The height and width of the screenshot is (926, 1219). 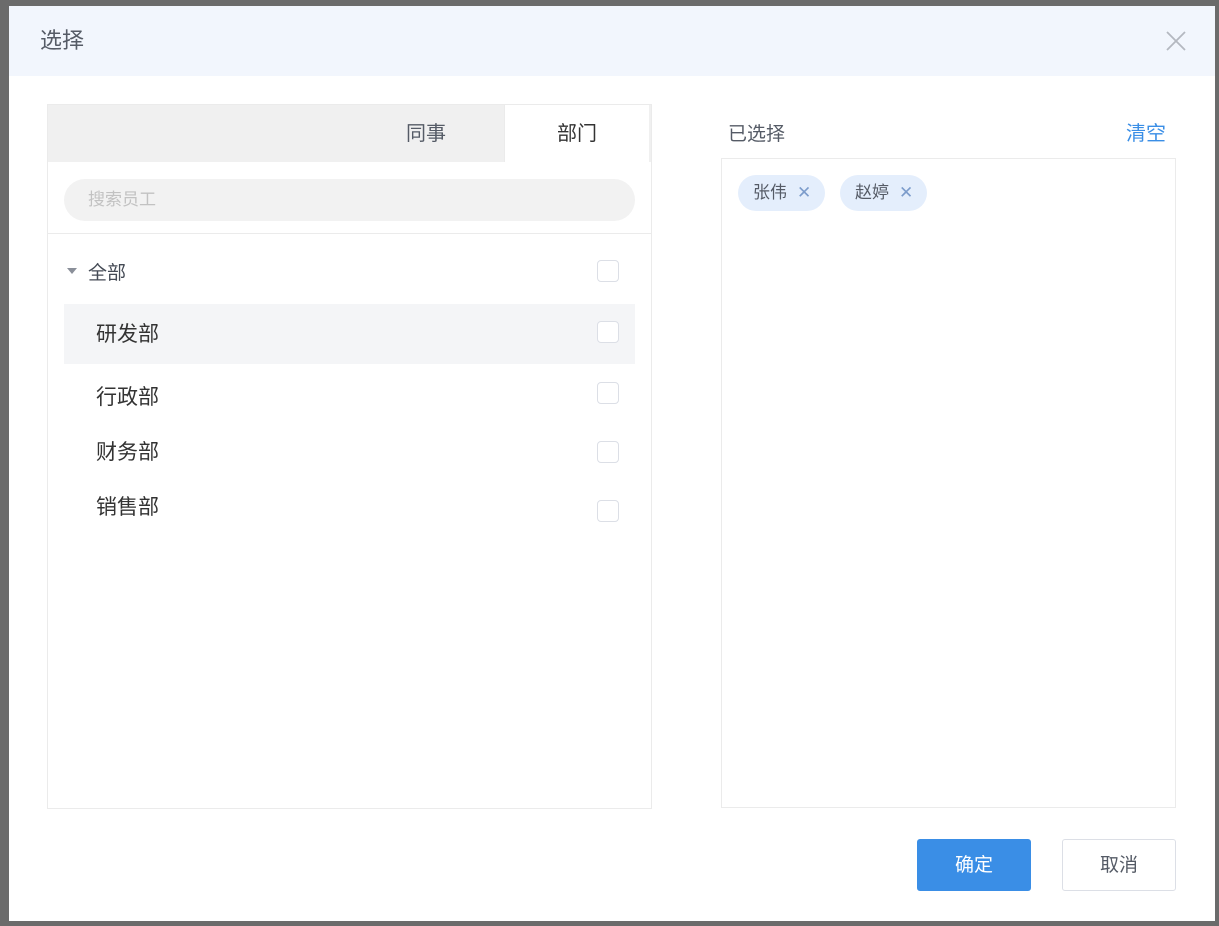 What do you see at coordinates (608, 332) in the screenshot?
I see `checkbox-rd` at bounding box center [608, 332].